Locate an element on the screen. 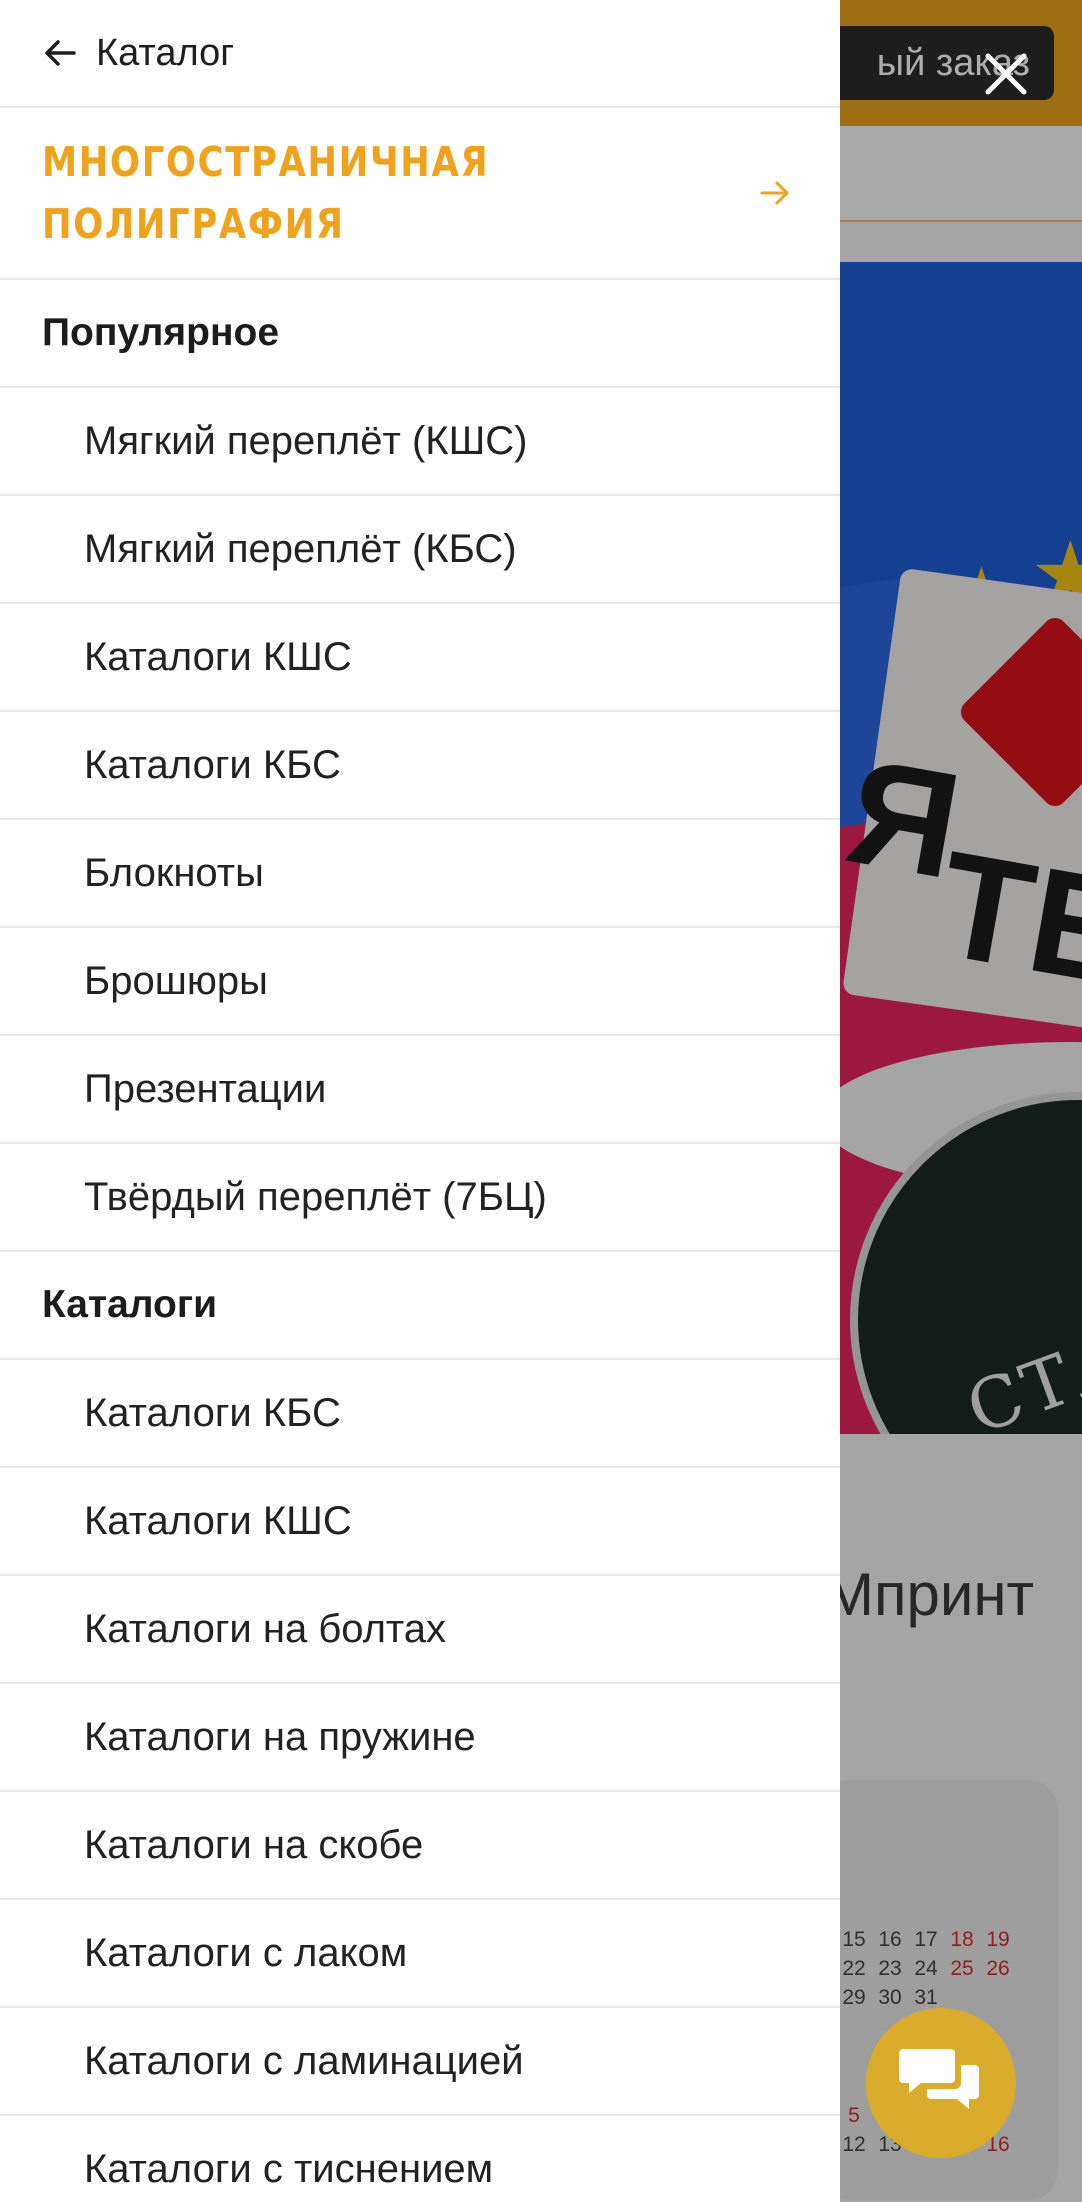 Image resolution: width=1082 pixels, height=2202 pixels. list-item: Каталоги с тиснением is located at coordinates (420, 2159).